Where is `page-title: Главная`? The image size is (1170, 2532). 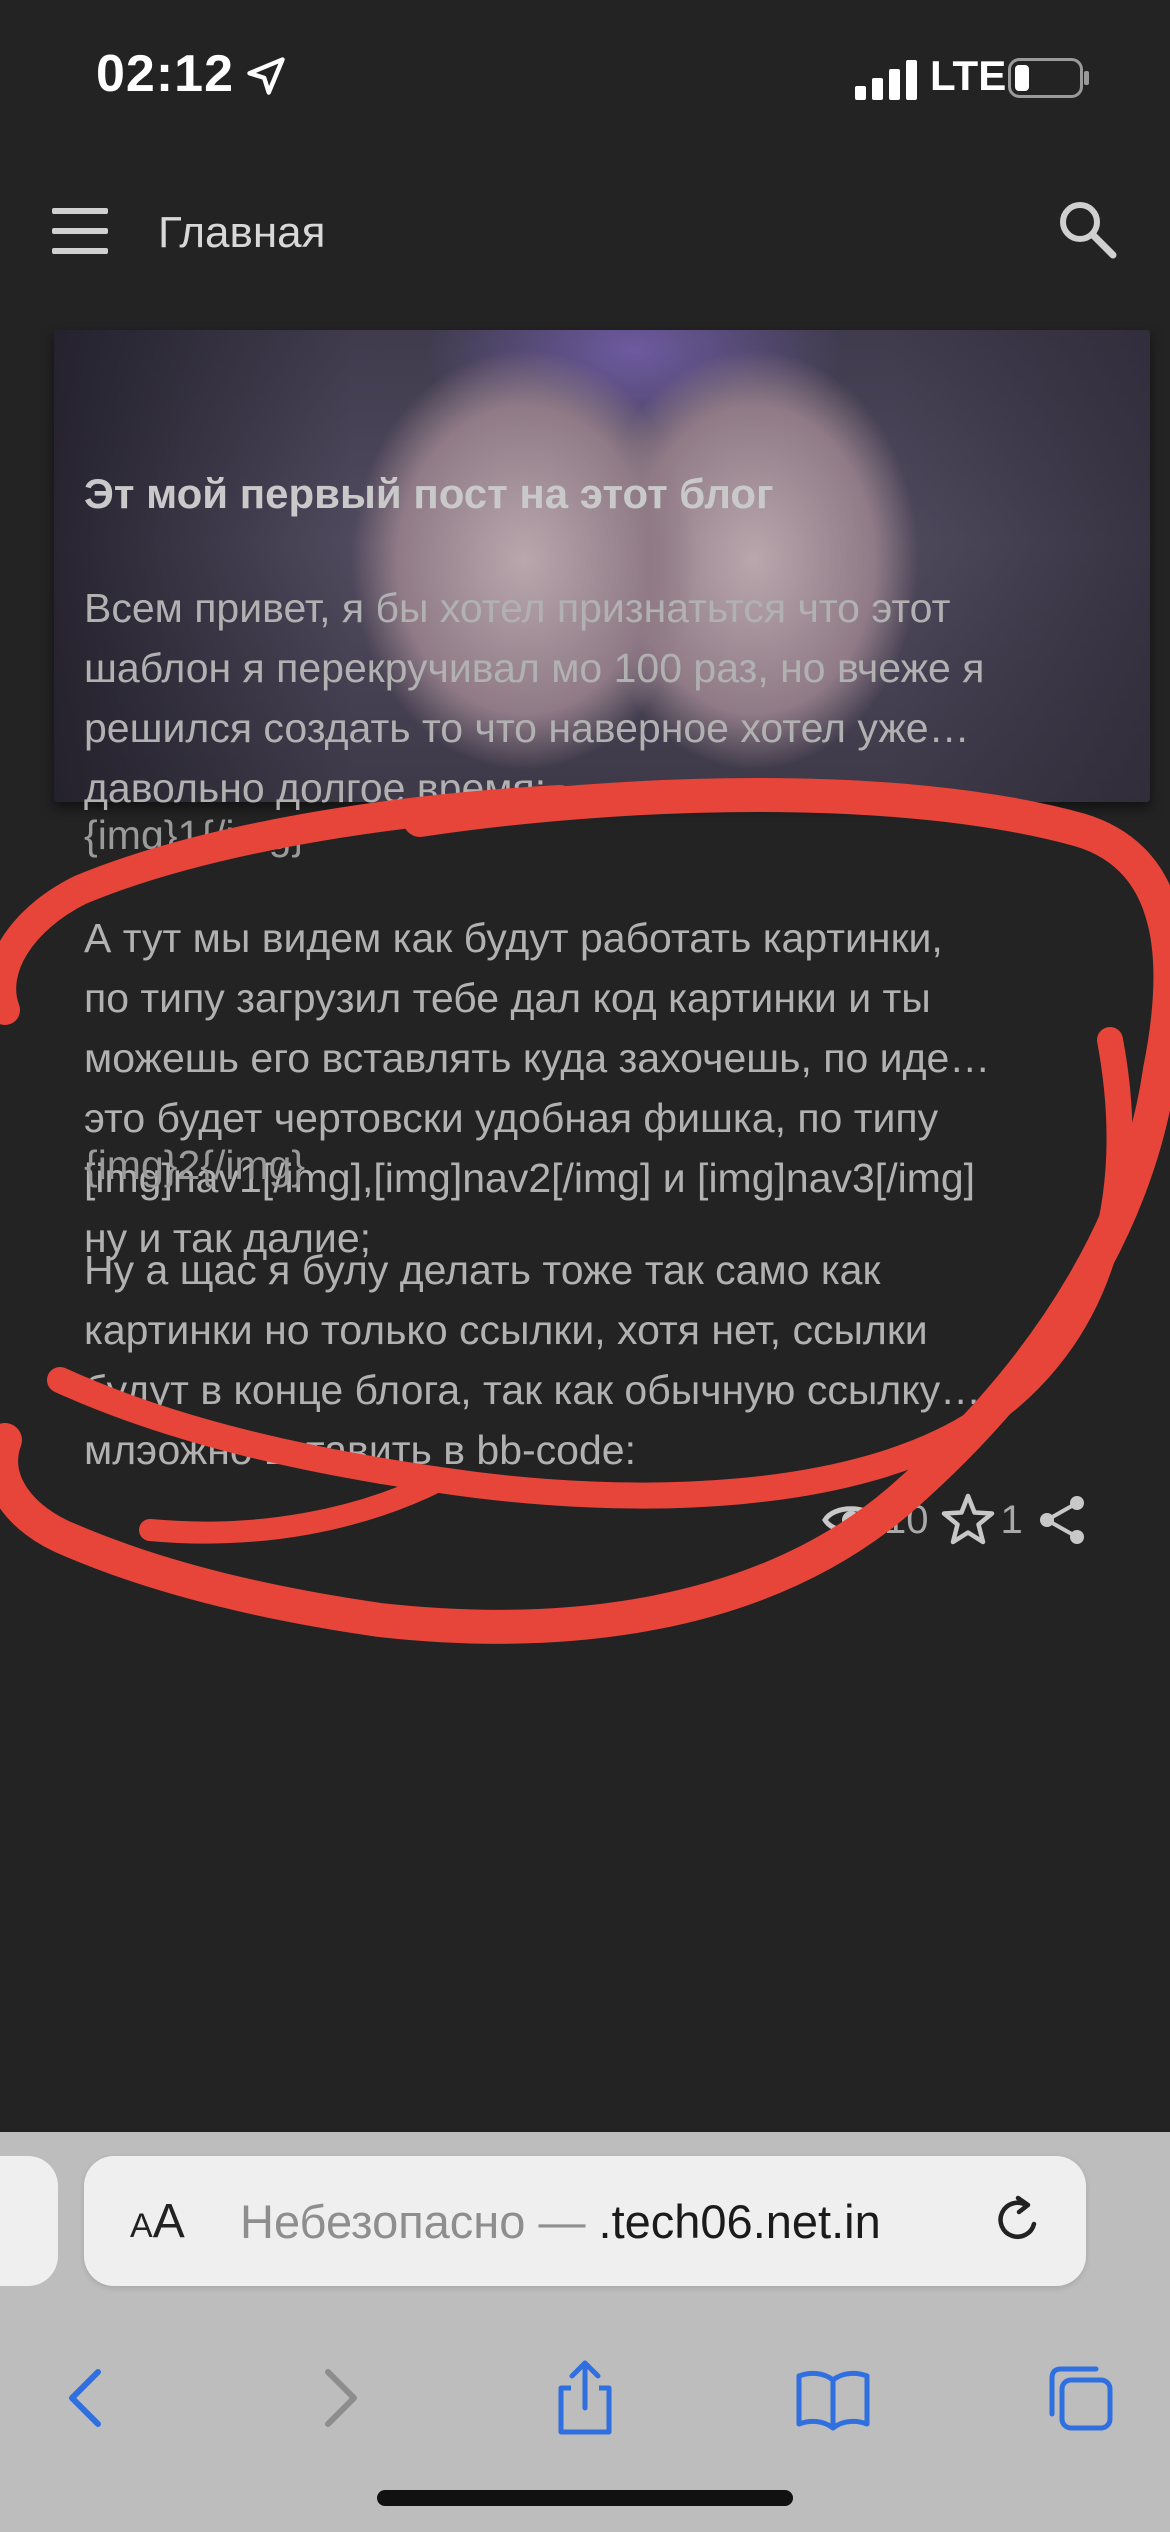
page-title: Главная is located at coordinates (242, 232).